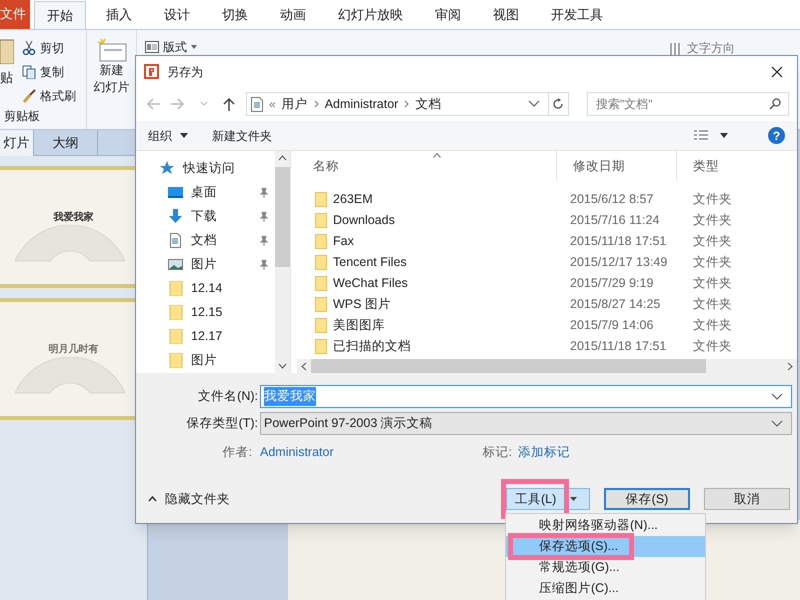 Image resolution: width=800 pixels, height=600 pixels. Describe the element at coordinates (364, 452) in the screenshot. I see `author-link: Administrator` at that location.